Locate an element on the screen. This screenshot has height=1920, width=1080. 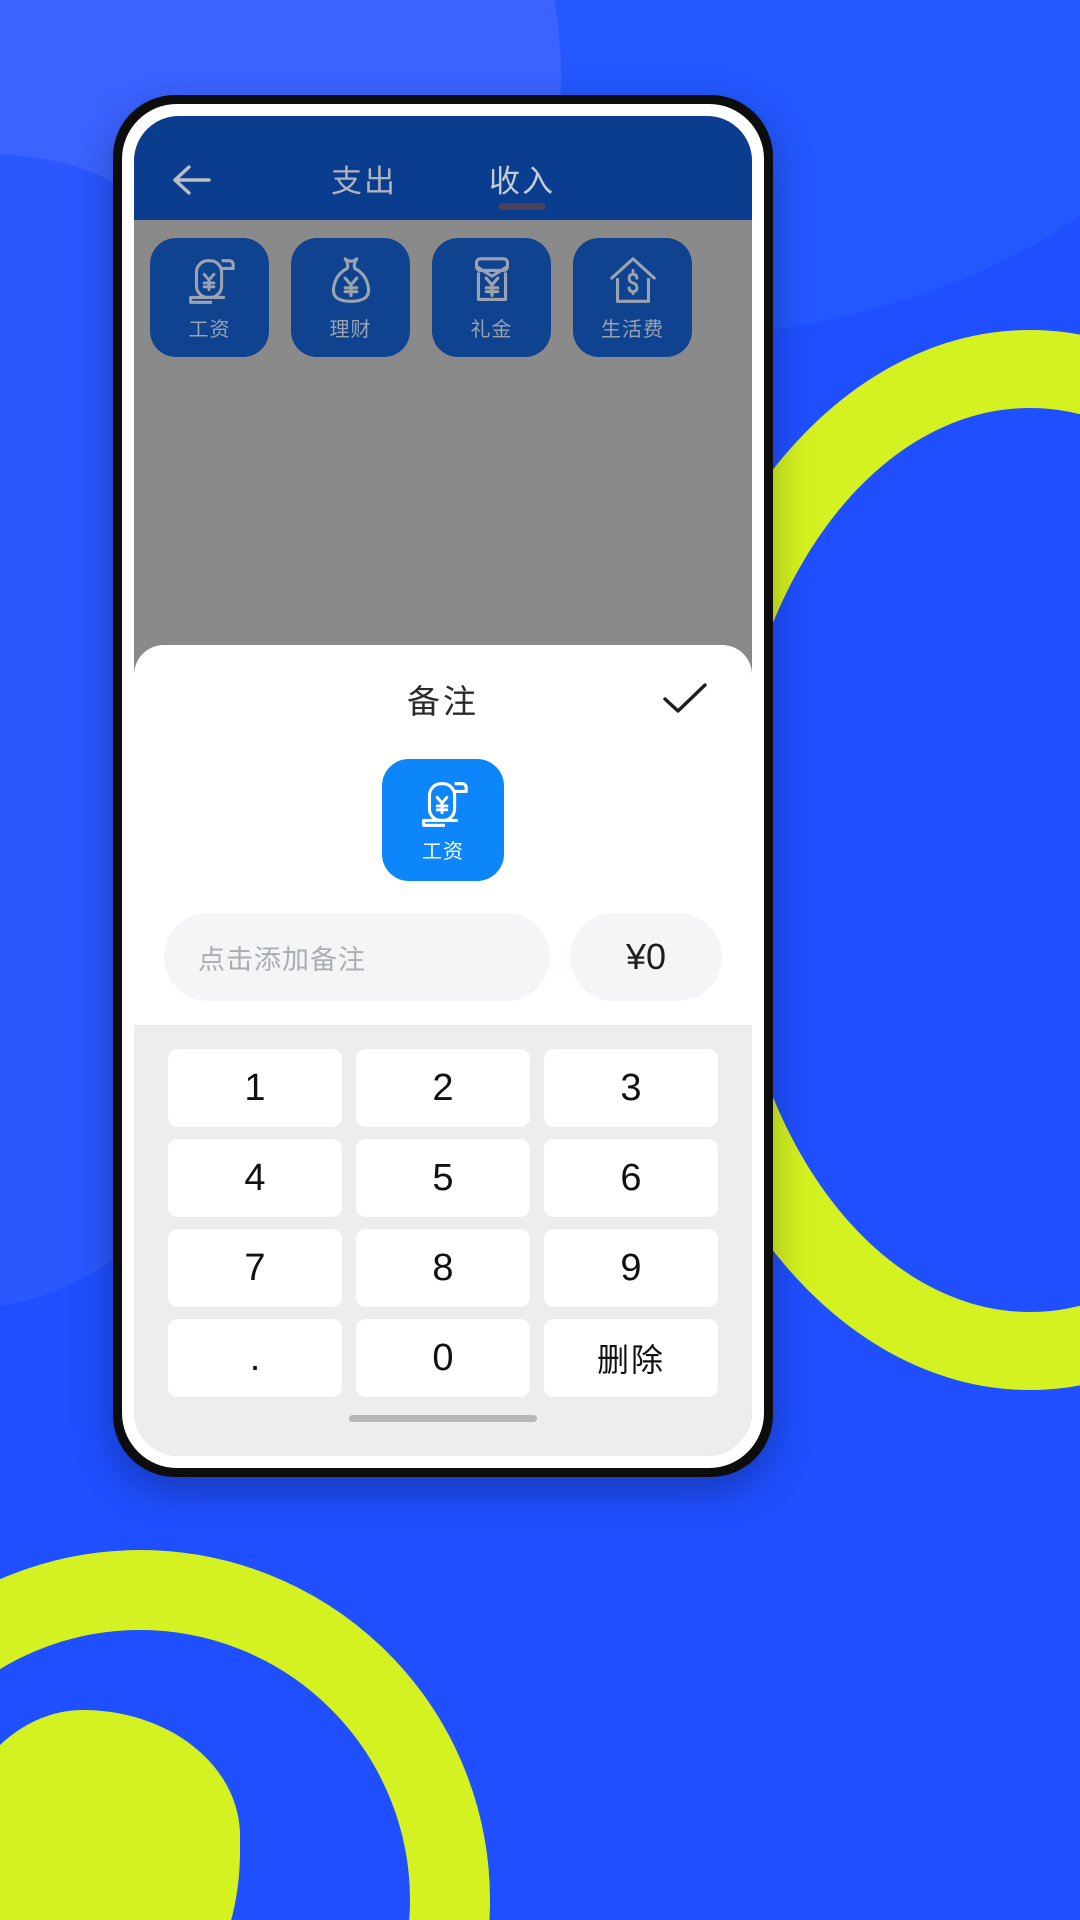
category-label: 理财 is located at coordinates (350, 330).